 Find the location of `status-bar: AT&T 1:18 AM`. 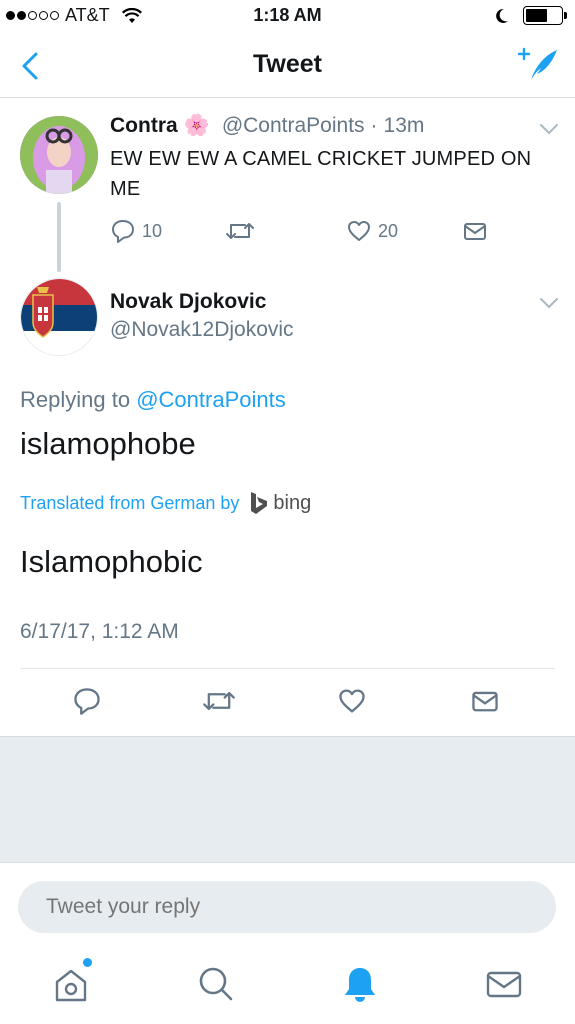

status-bar: AT&T 1:18 AM is located at coordinates (287, 17).